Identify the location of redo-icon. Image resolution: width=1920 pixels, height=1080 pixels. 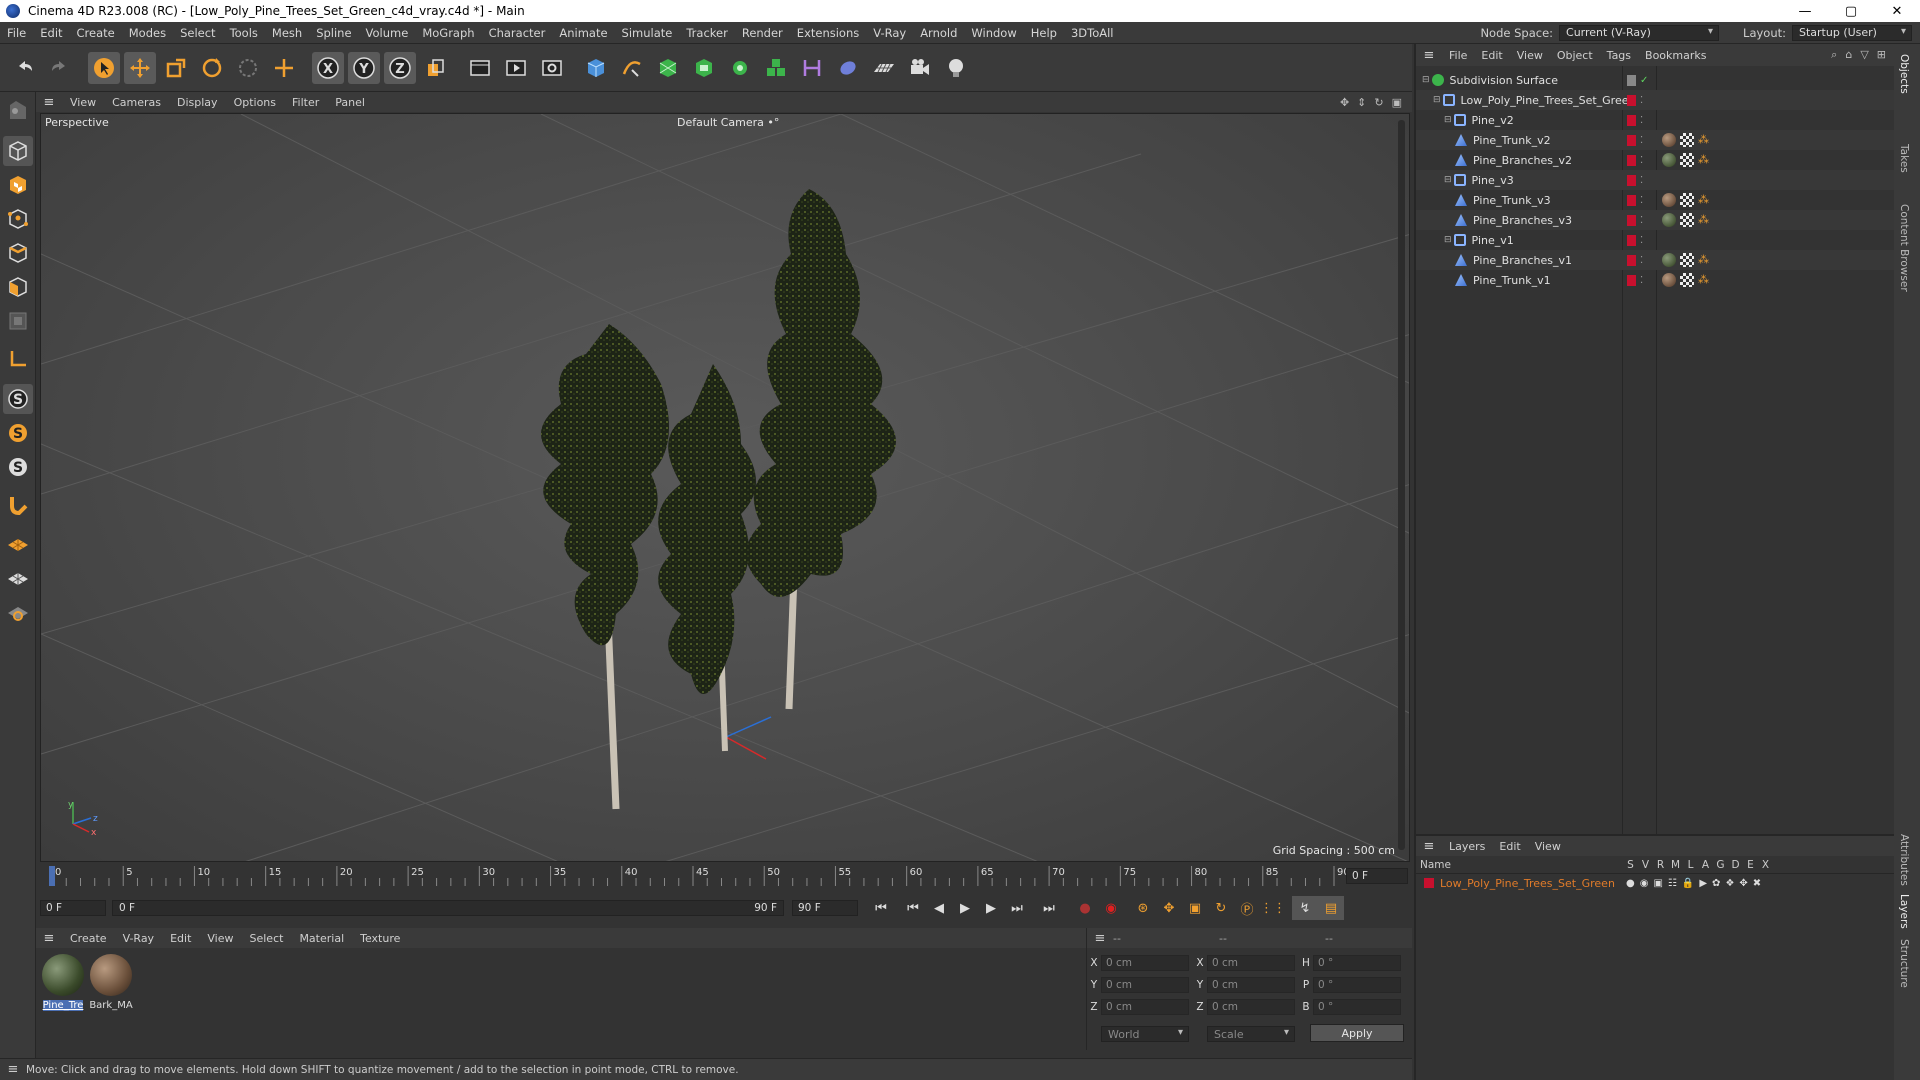
(60, 68).